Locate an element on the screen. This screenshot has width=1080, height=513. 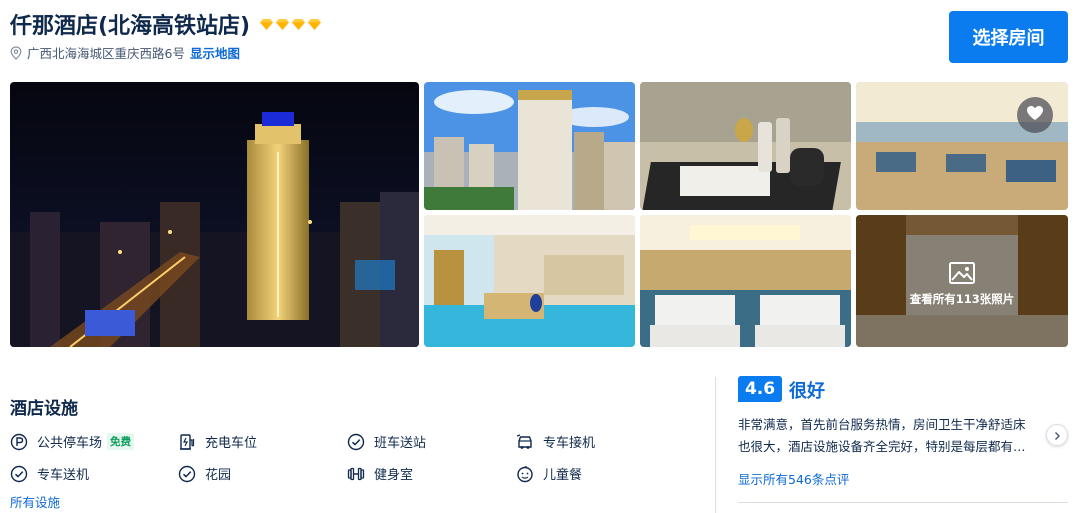
dumbbell-icon is located at coordinates (356, 474).